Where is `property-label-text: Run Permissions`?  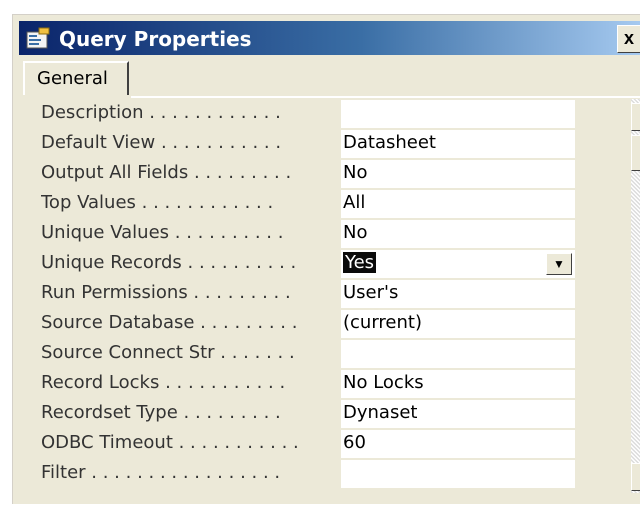 property-label-text: Run Permissions is located at coordinates (114, 292).